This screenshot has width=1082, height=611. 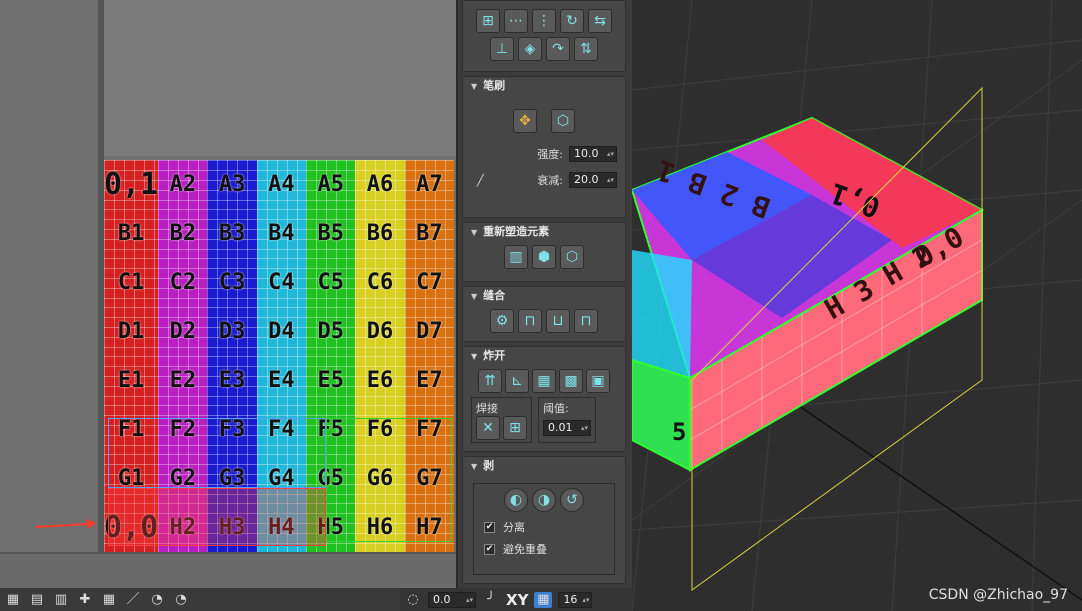 What do you see at coordinates (429, 380) in the screenshot?
I see `uv-cell: E7` at bounding box center [429, 380].